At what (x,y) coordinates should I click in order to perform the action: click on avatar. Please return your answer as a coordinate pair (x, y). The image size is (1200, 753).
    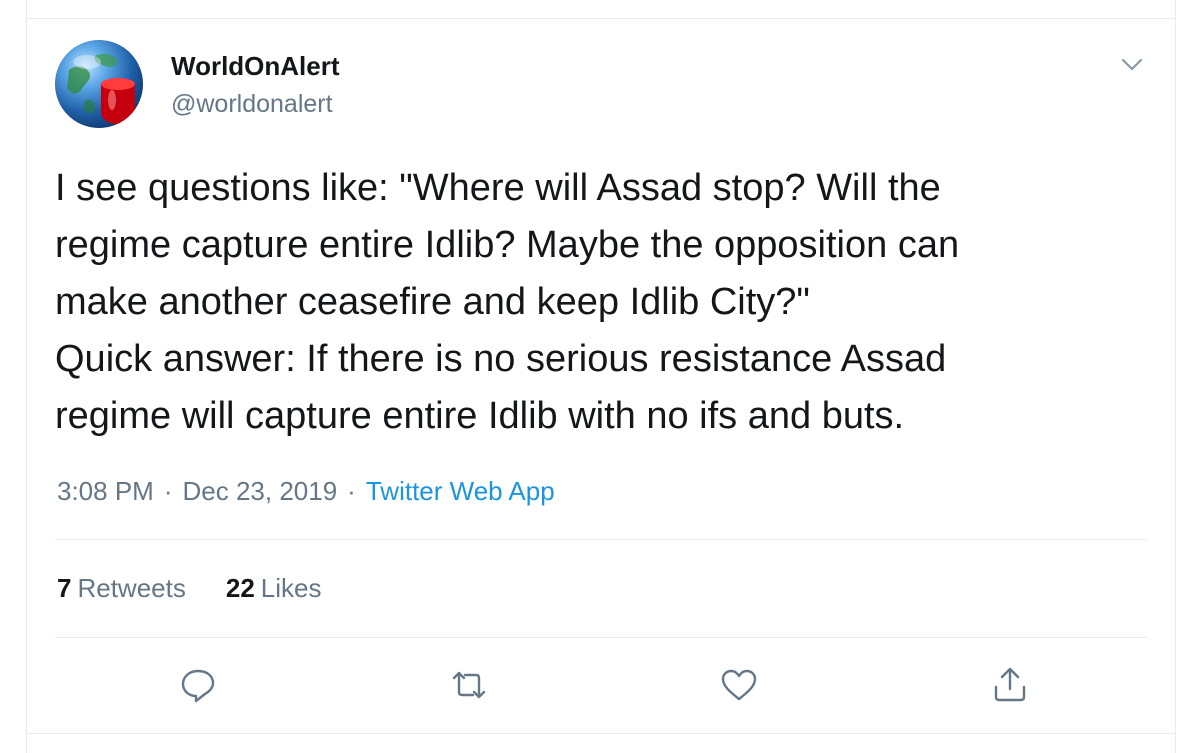
    Looking at the image, I should click on (99, 84).